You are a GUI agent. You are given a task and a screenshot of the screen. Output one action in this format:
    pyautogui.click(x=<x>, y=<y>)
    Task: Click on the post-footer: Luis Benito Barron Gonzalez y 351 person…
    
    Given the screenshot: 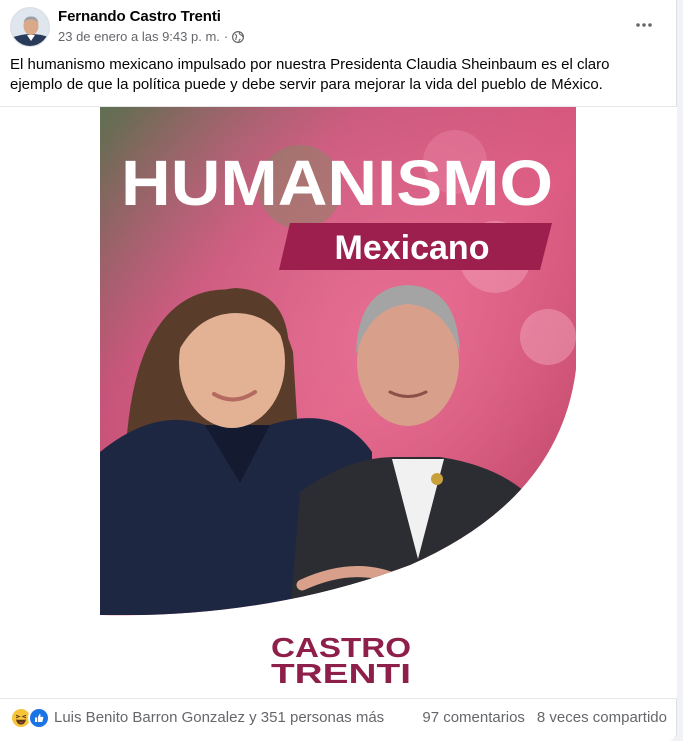 What is the action you would take?
    pyautogui.click(x=338, y=718)
    